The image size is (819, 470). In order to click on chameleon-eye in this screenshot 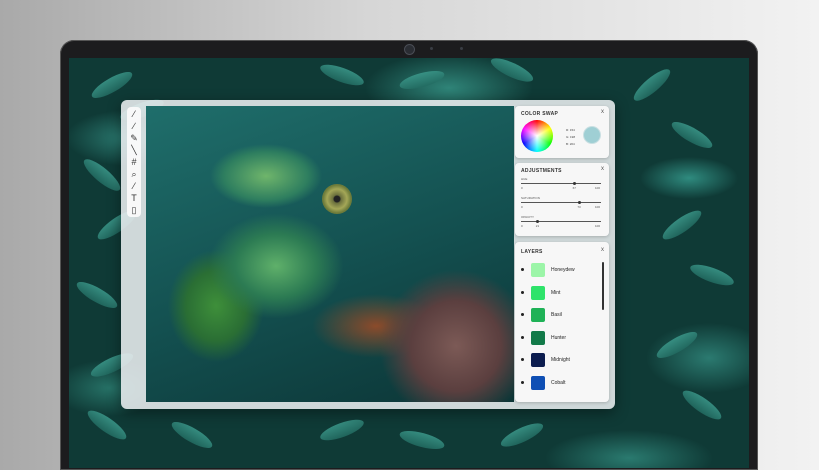, I will do `click(337, 199)`.